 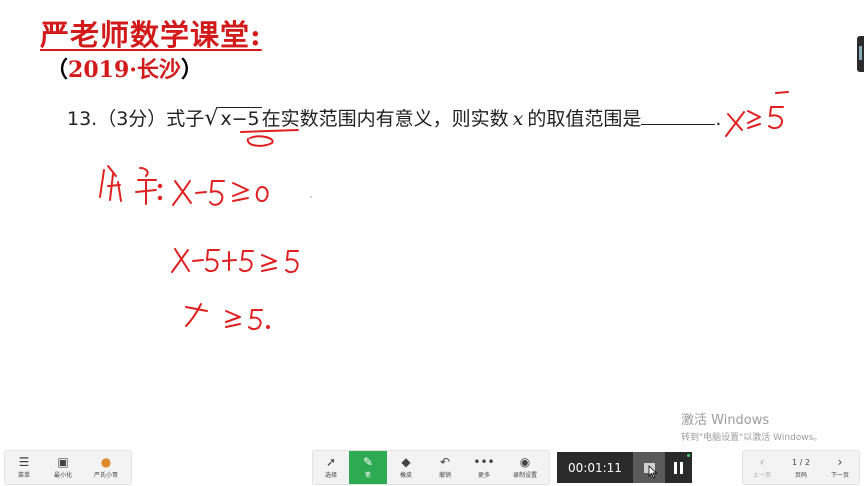 I want to click on eraser-tool-button: ◆ 橡皮, so click(x=406, y=467).